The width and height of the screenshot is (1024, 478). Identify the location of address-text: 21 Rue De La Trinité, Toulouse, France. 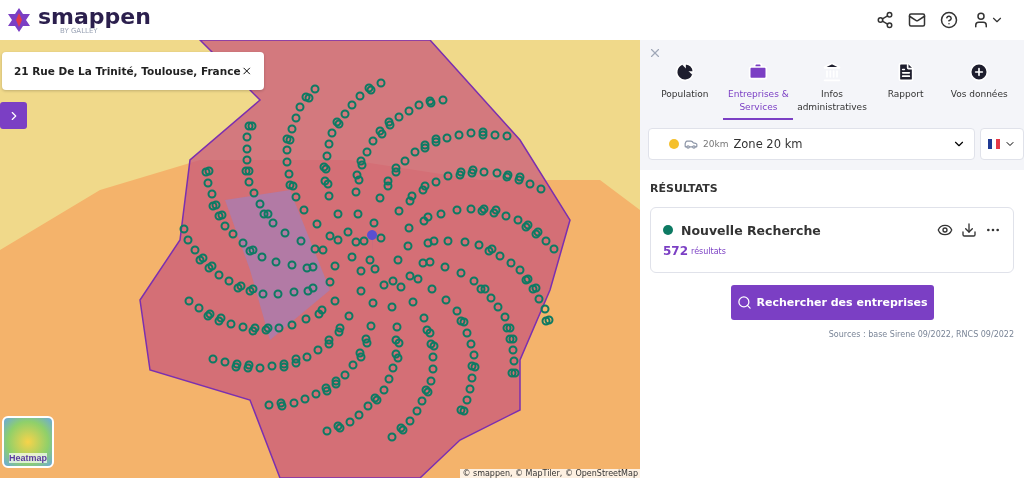
(127, 71).